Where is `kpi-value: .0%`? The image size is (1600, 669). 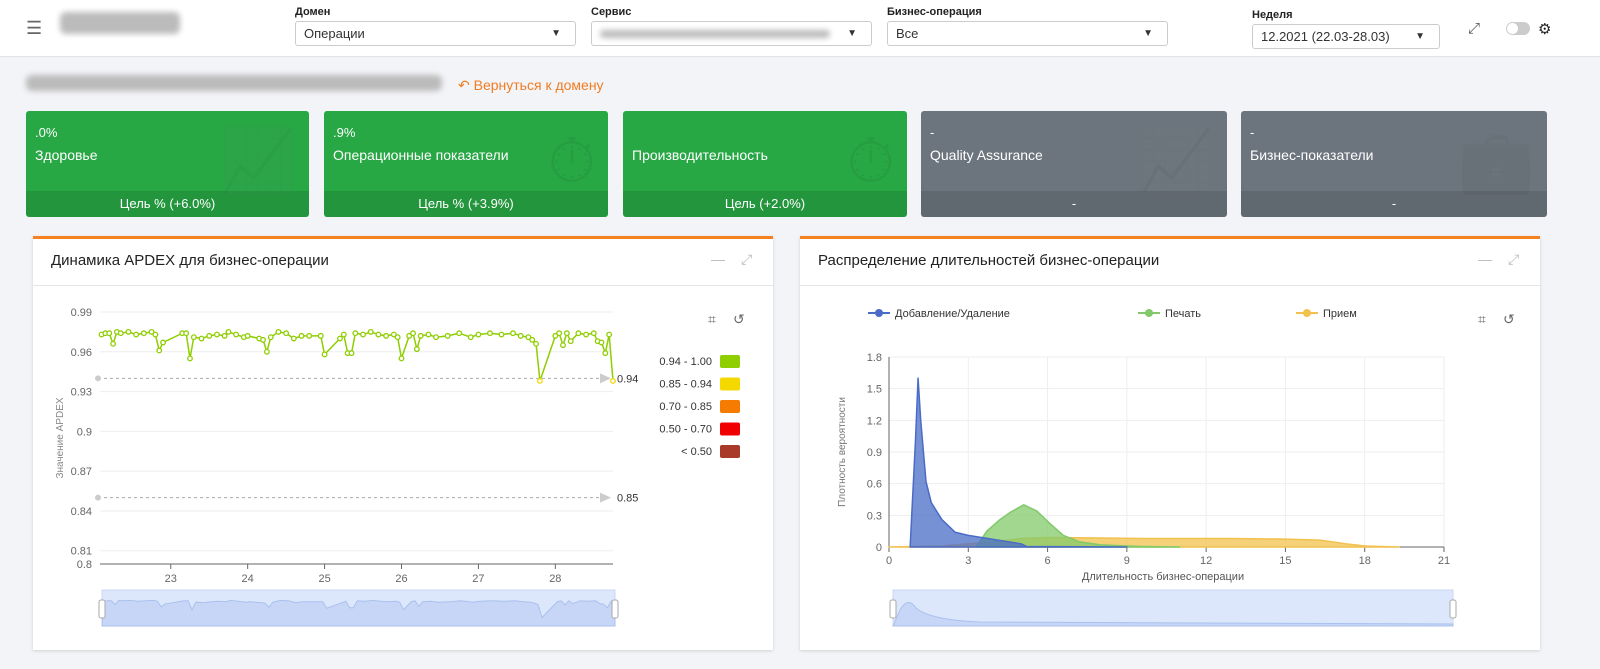
kpi-value: .0% is located at coordinates (46, 132).